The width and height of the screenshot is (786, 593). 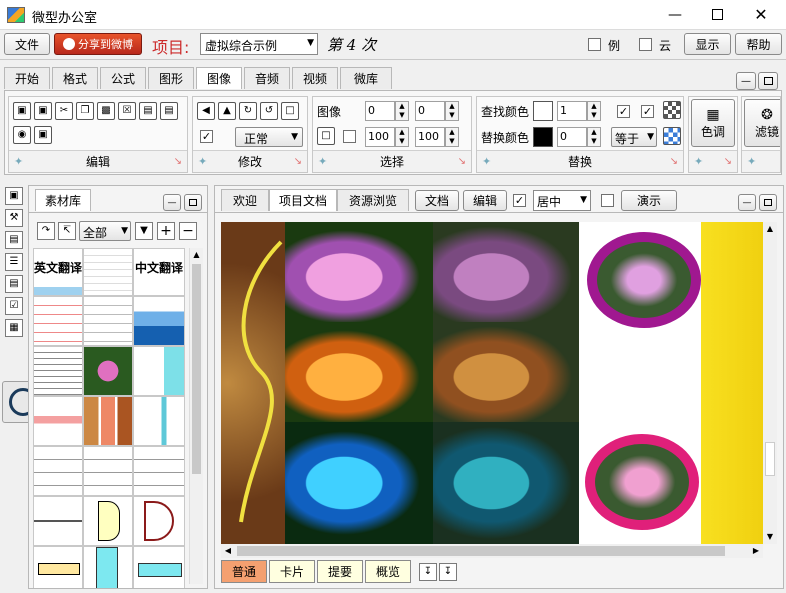 What do you see at coordinates (98, 44) in the screenshot?
I see `share-weibo-button: 分享到微博` at bounding box center [98, 44].